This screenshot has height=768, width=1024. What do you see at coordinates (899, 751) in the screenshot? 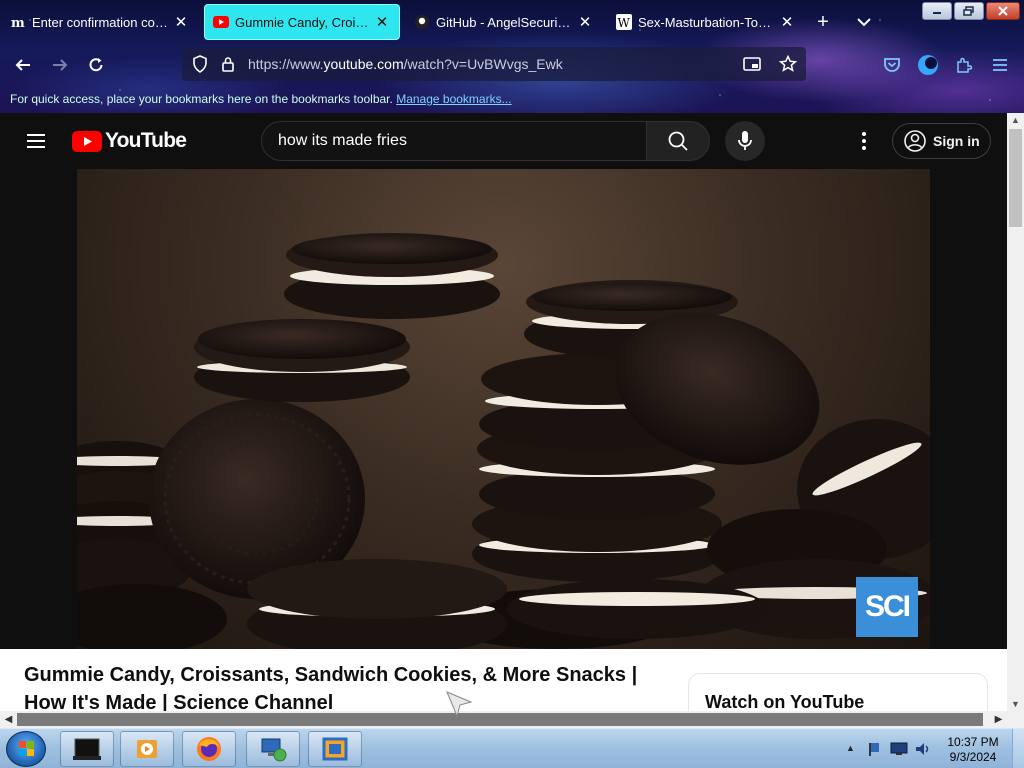
I see `display-icon` at bounding box center [899, 751].